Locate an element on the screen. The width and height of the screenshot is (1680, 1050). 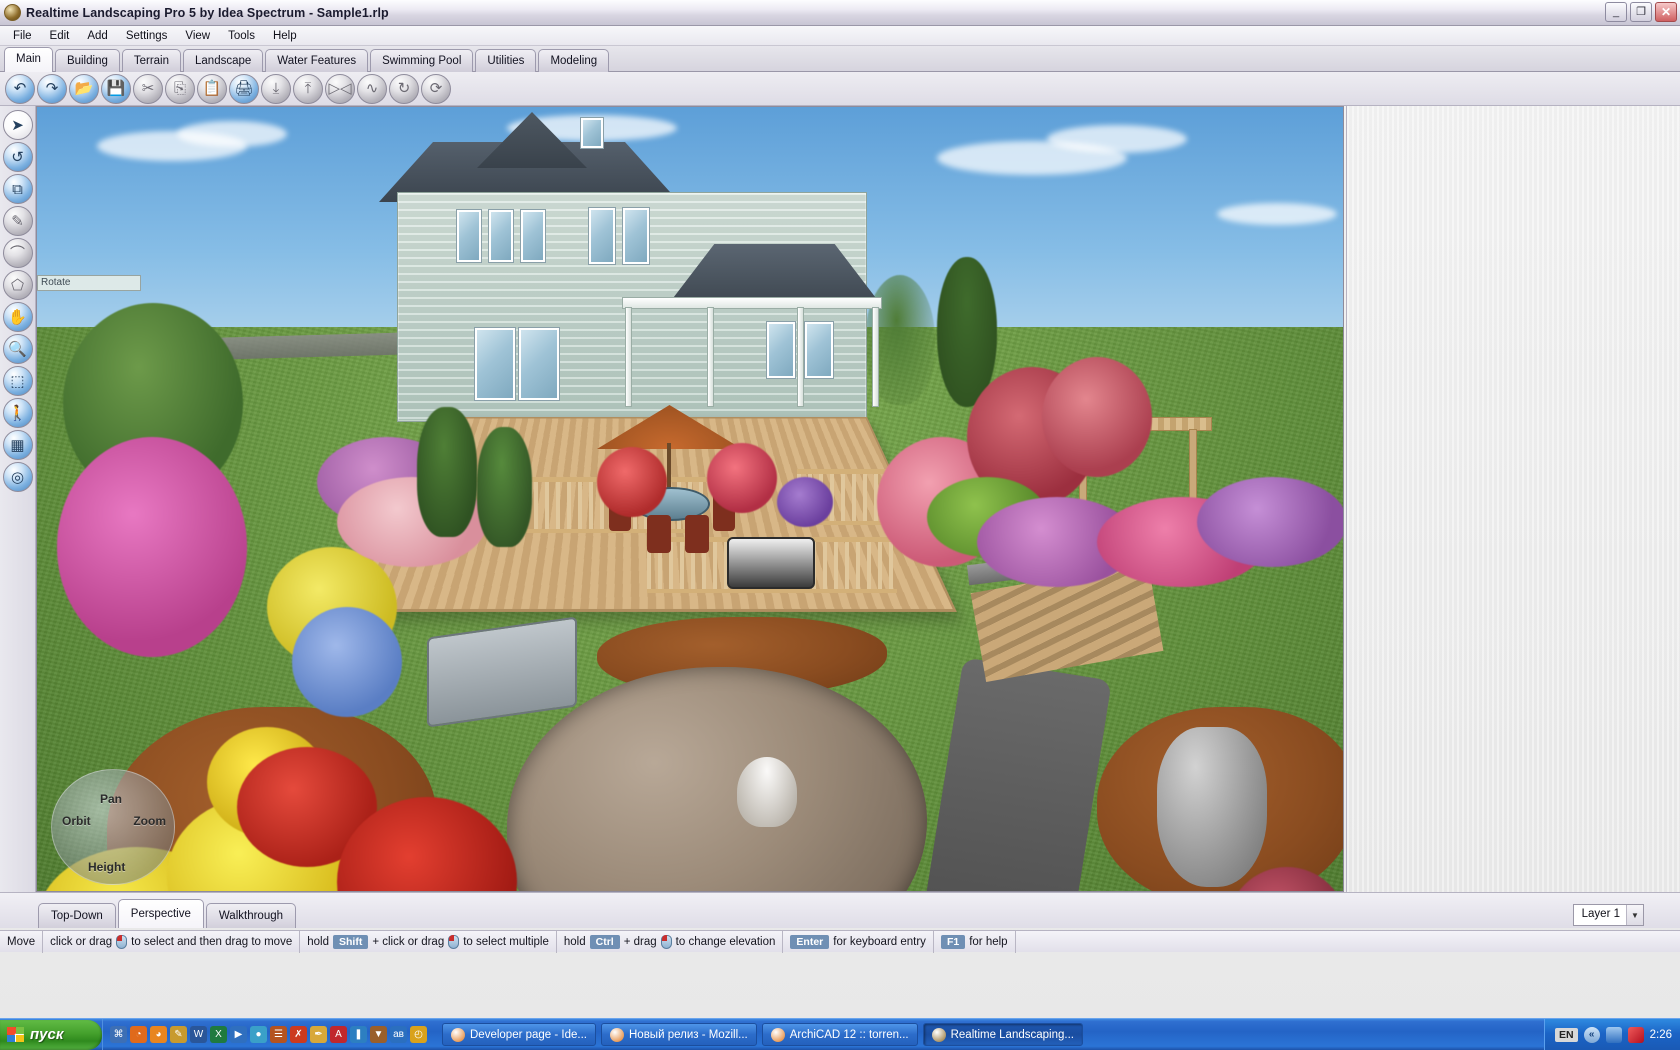
chevron-down-icon: ▼ is located at coordinates (1634, 915).